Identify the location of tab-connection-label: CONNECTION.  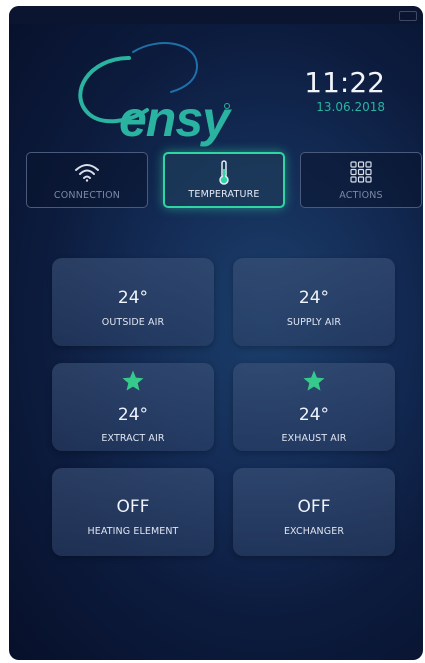
(87, 195).